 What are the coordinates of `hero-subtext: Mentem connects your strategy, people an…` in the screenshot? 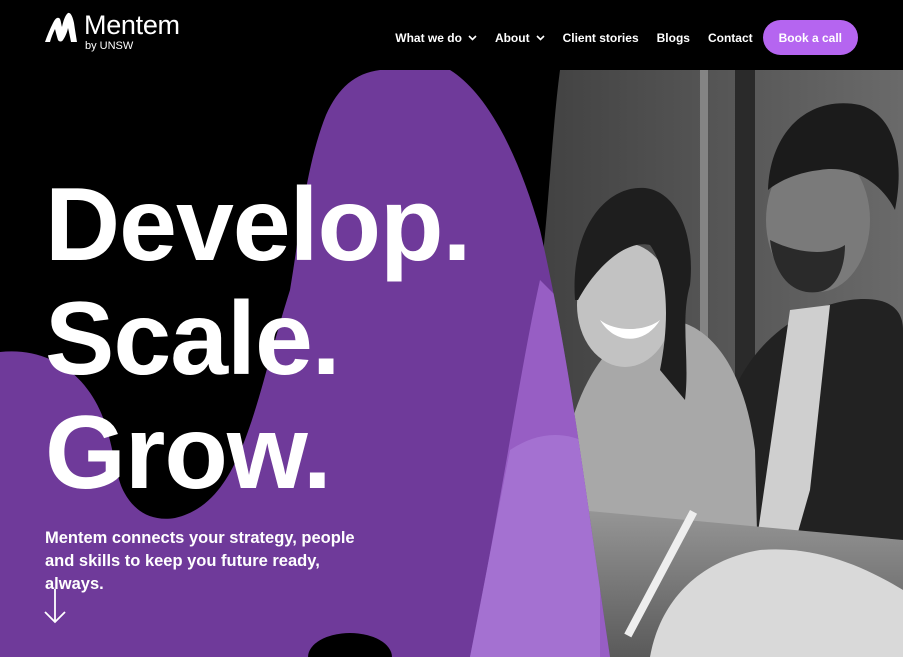 It's located at (200, 561).